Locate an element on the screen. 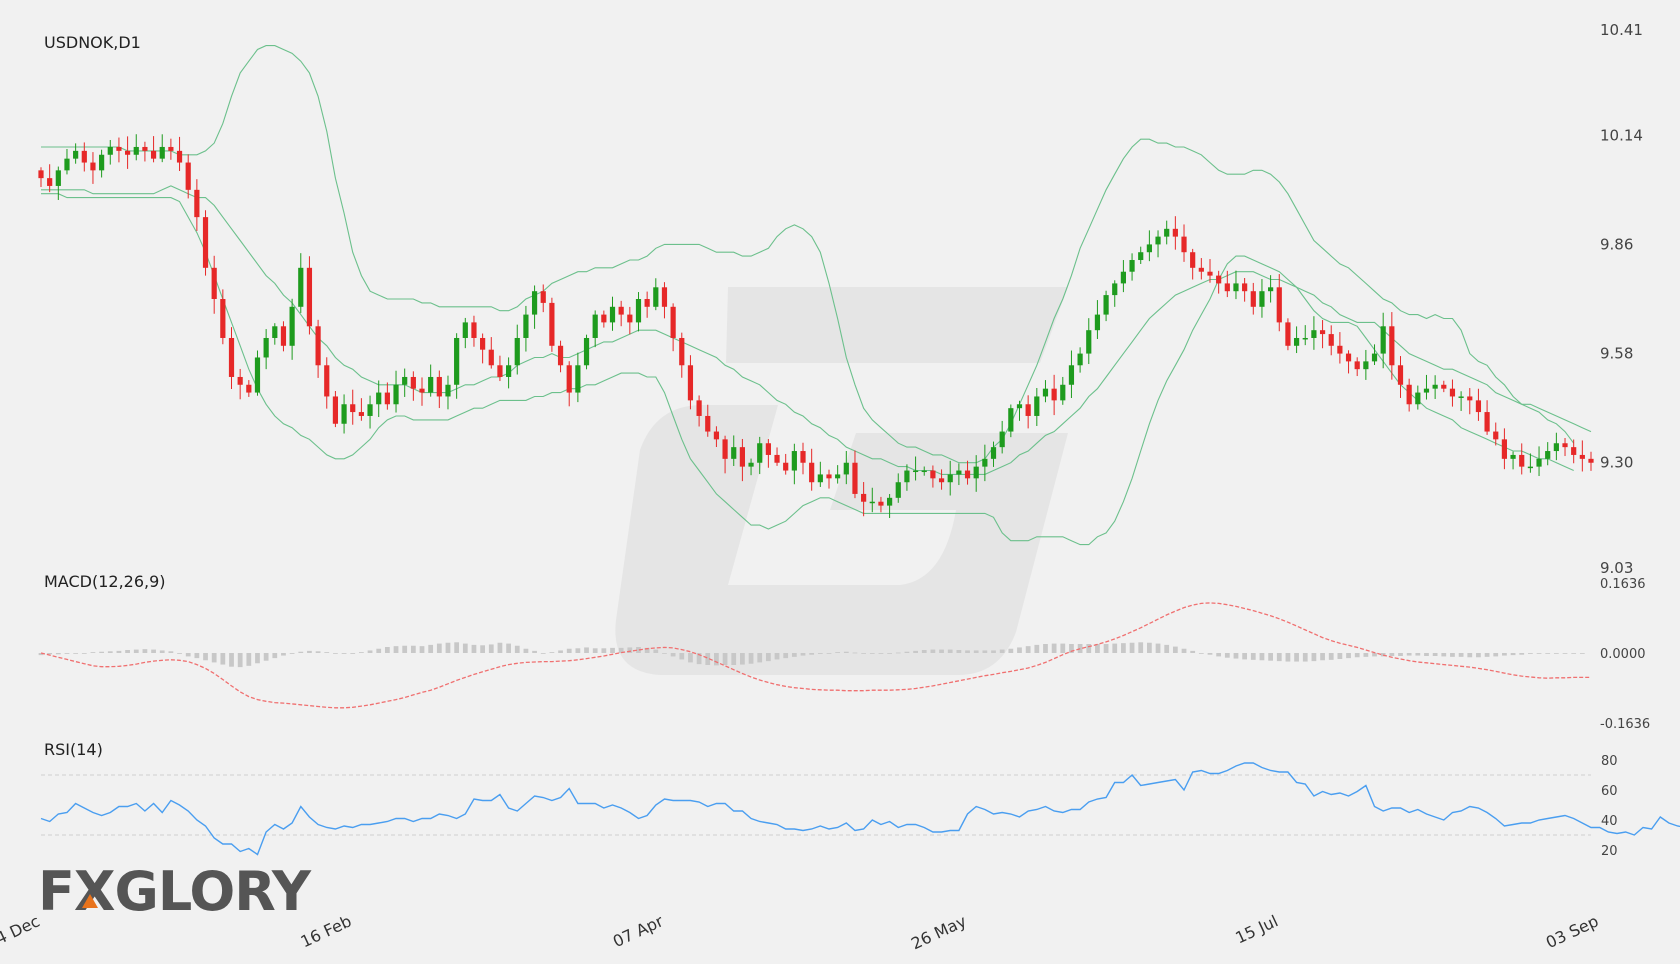 Image resolution: width=1680 pixels, height=964 pixels. price-tick-label: 10.14 is located at coordinates (1621, 135).